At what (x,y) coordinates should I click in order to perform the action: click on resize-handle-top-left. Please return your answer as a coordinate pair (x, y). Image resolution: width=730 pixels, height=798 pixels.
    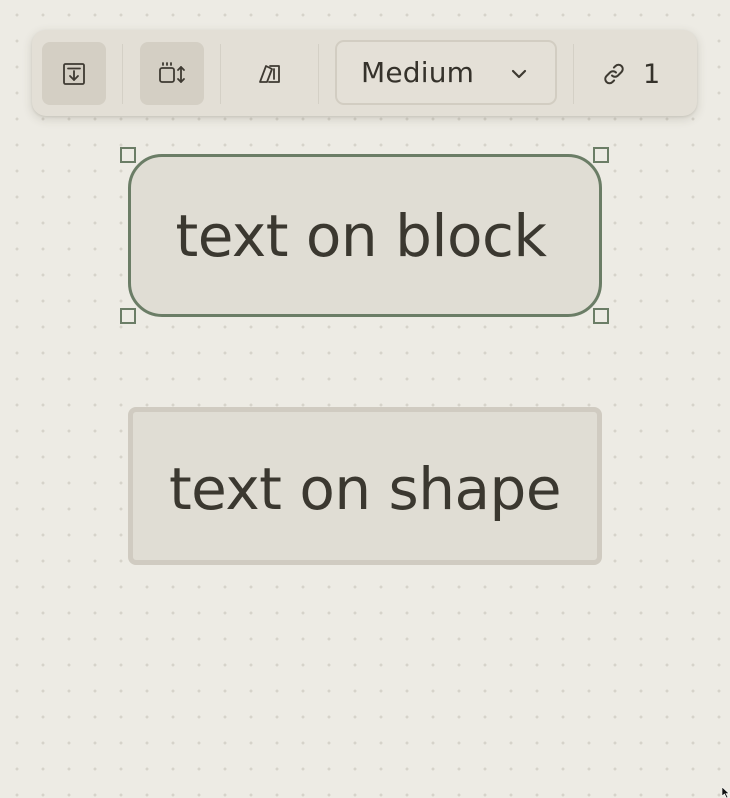
    Looking at the image, I should click on (128, 155).